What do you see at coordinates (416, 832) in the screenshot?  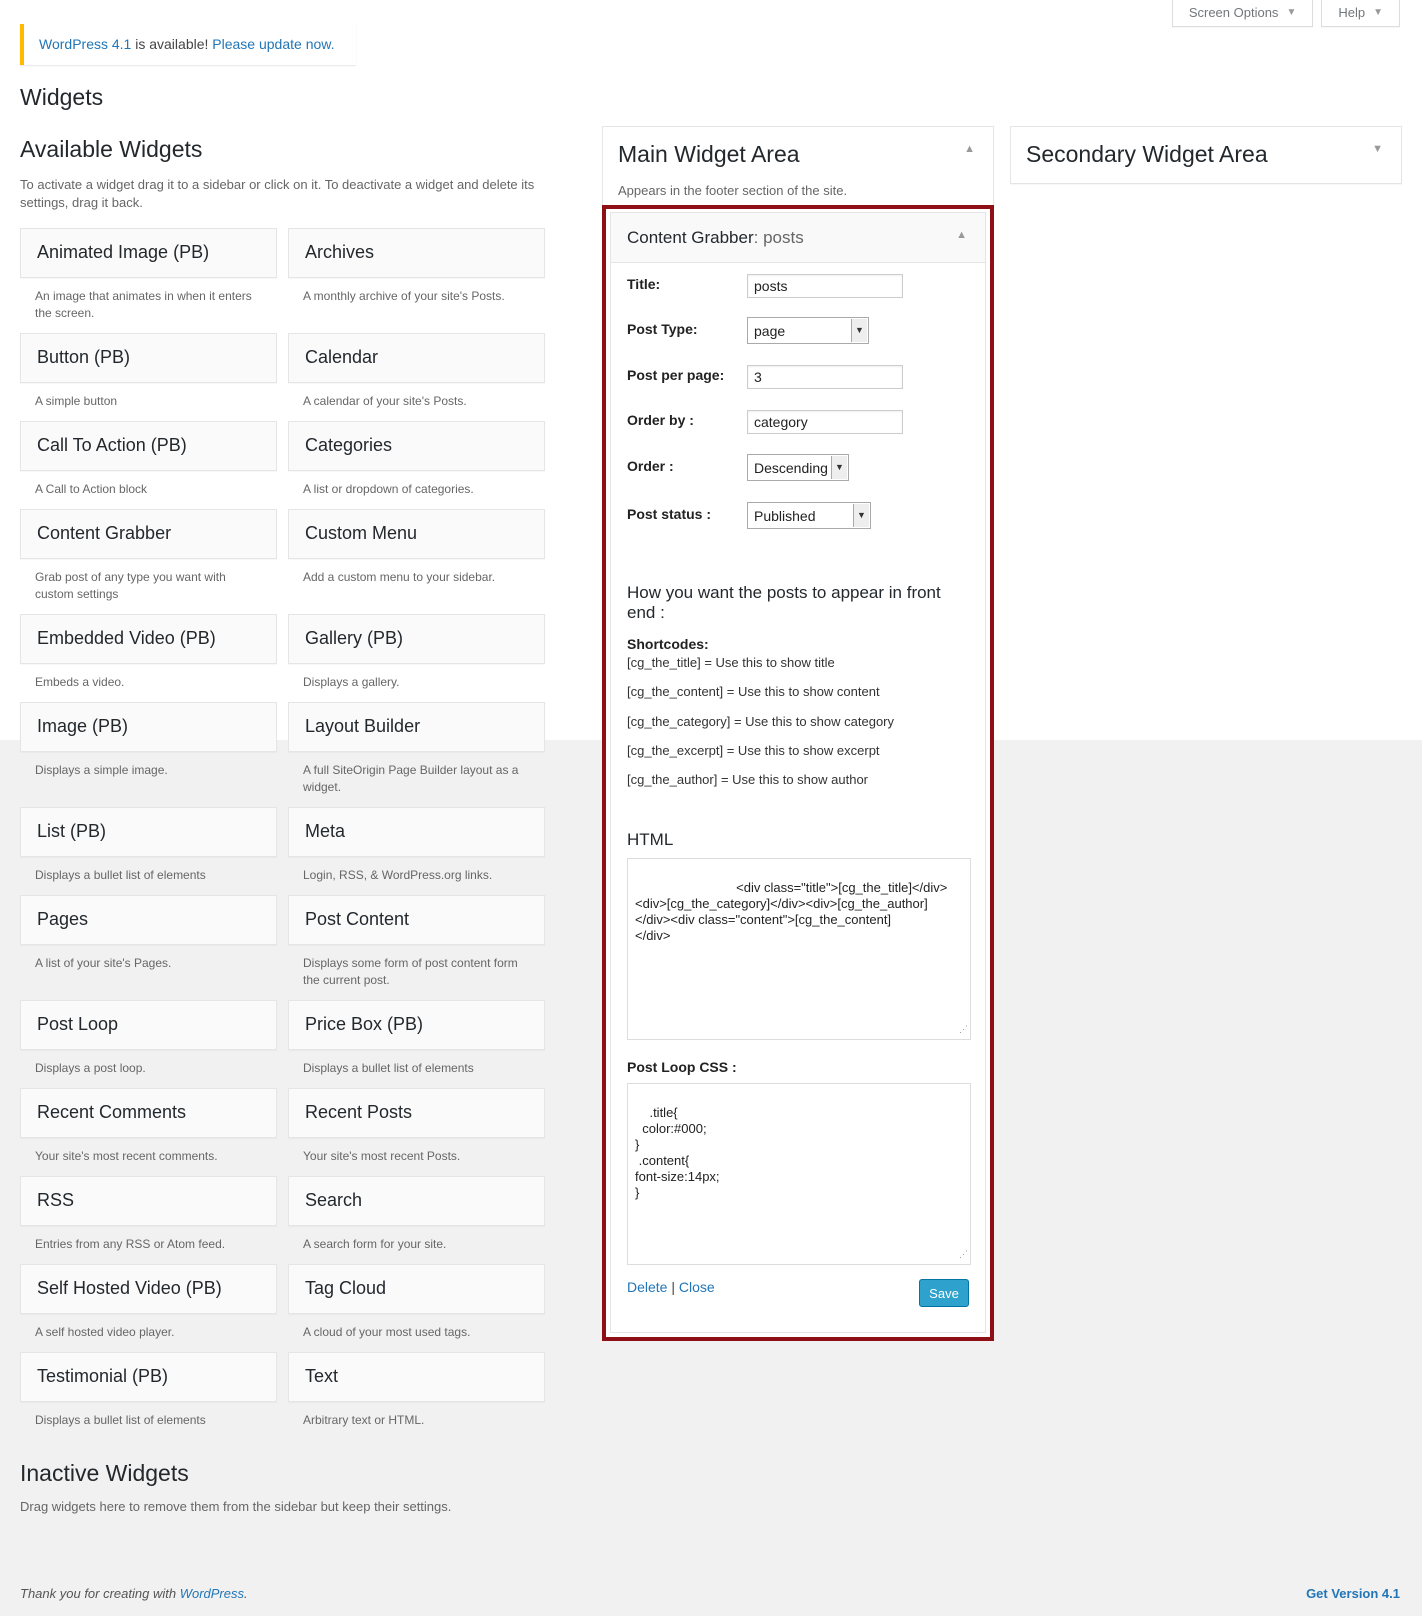 I see `widget-card: Meta` at bounding box center [416, 832].